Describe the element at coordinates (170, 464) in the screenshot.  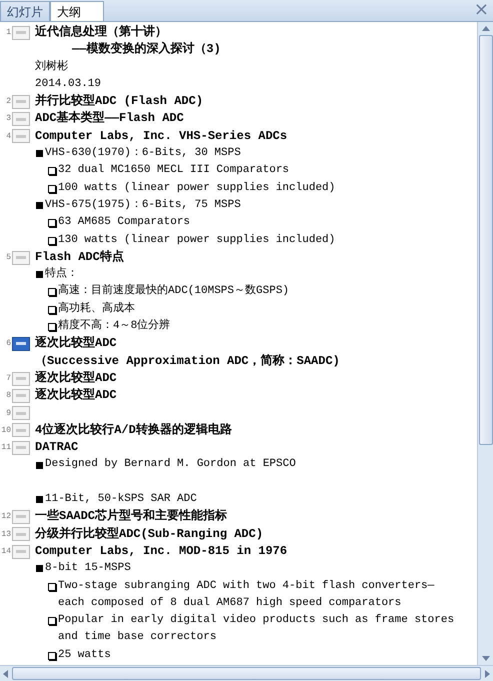
I see `bullet-text: Designed by Bernard M. Gordon at EPSCO` at that location.